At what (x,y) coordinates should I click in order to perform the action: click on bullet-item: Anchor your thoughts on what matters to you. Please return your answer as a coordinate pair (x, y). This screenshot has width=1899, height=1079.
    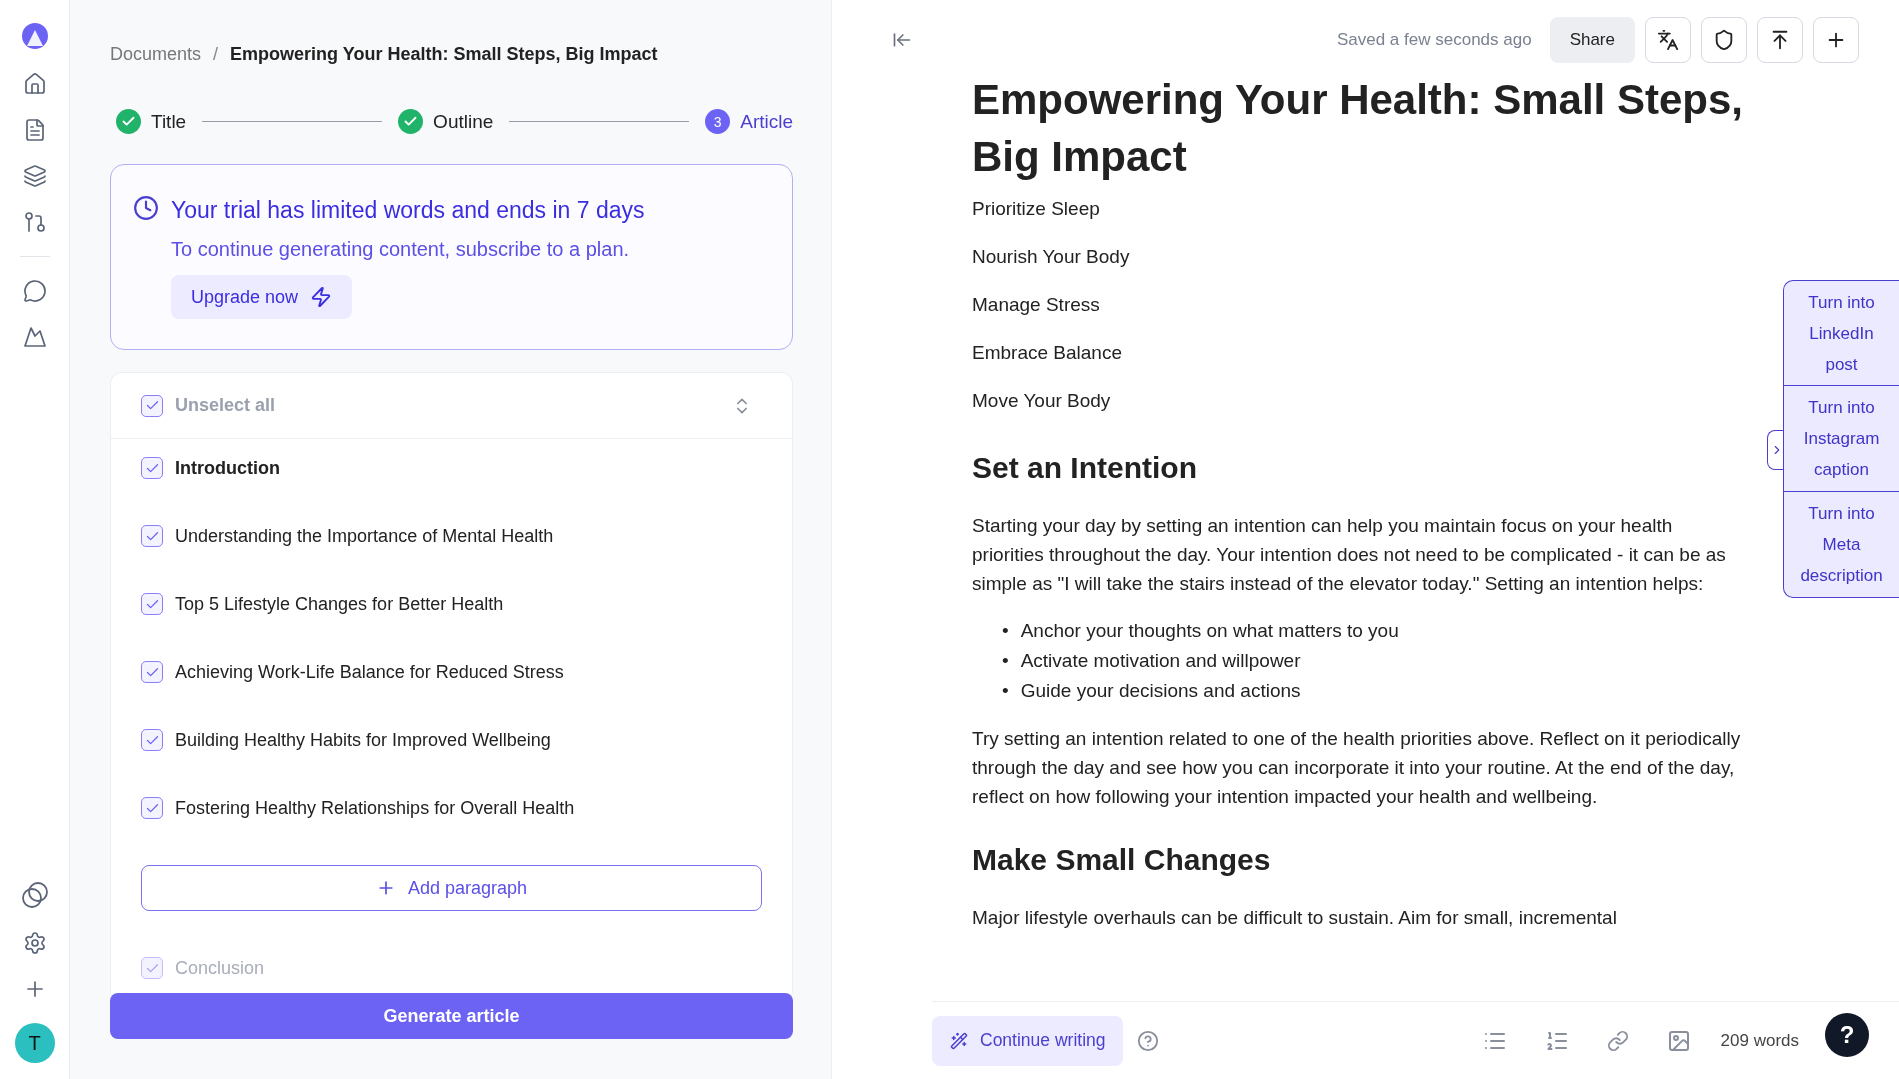
    Looking at the image, I should click on (1209, 631).